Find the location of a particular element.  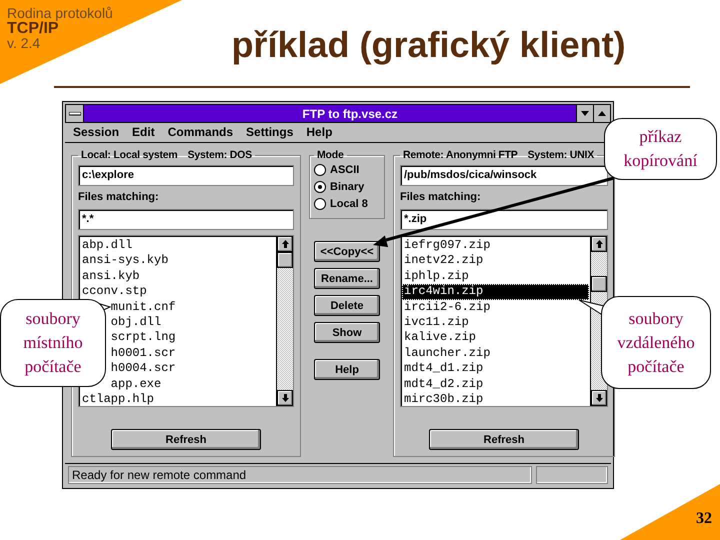

file-item: mirc30b.zip is located at coordinates (443, 400).